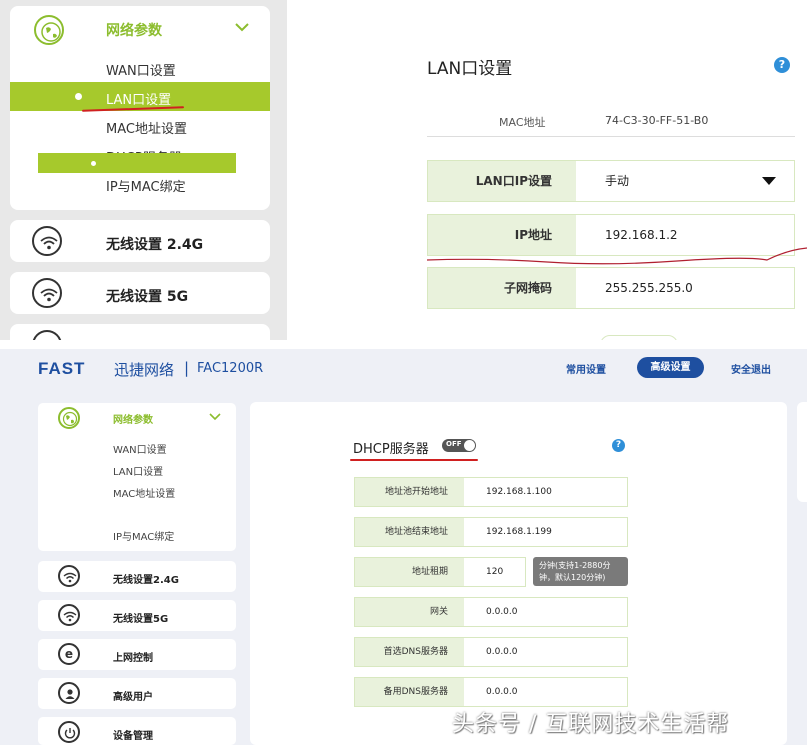 The width and height of the screenshot is (807, 745). What do you see at coordinates (143, 535) in the screenshot?
I see `sub-ipmac: IP与MAC绑定` at bounding box center [143, 535].